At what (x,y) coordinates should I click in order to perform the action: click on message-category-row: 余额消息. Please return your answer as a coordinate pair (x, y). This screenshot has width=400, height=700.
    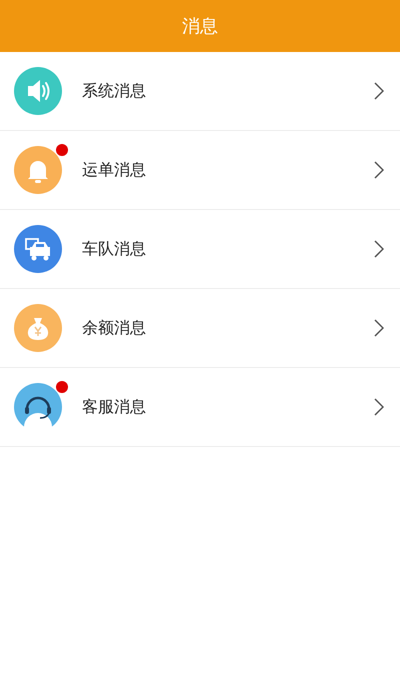
    Looking at the image, I should click on (200, 328).